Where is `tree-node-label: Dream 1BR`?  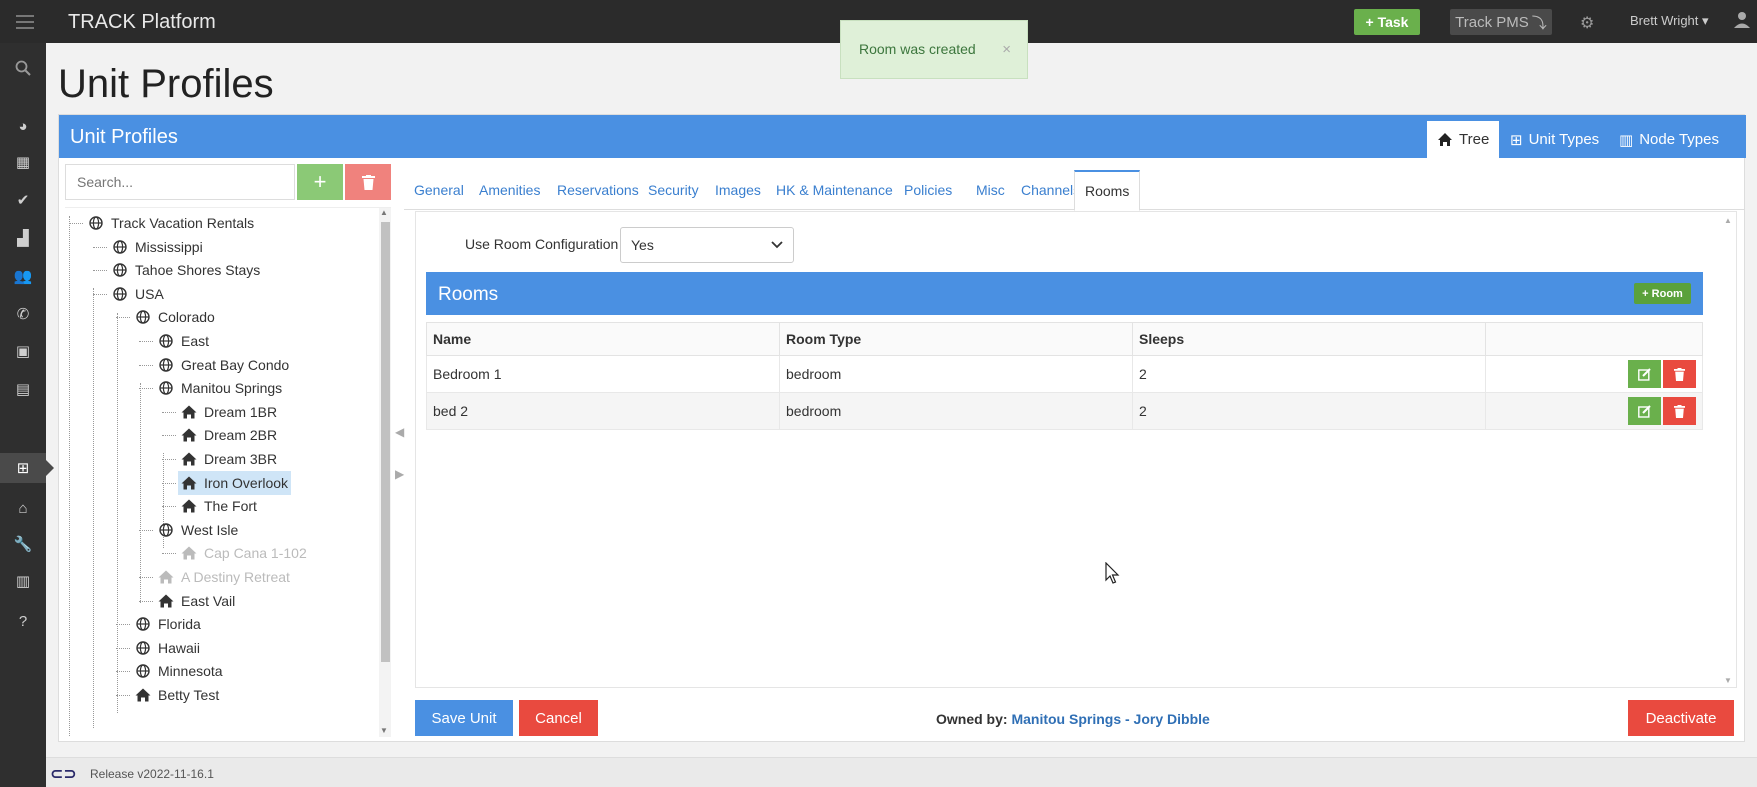
tree-node-label: Dream 1BR is located at coordinates (241, 411).